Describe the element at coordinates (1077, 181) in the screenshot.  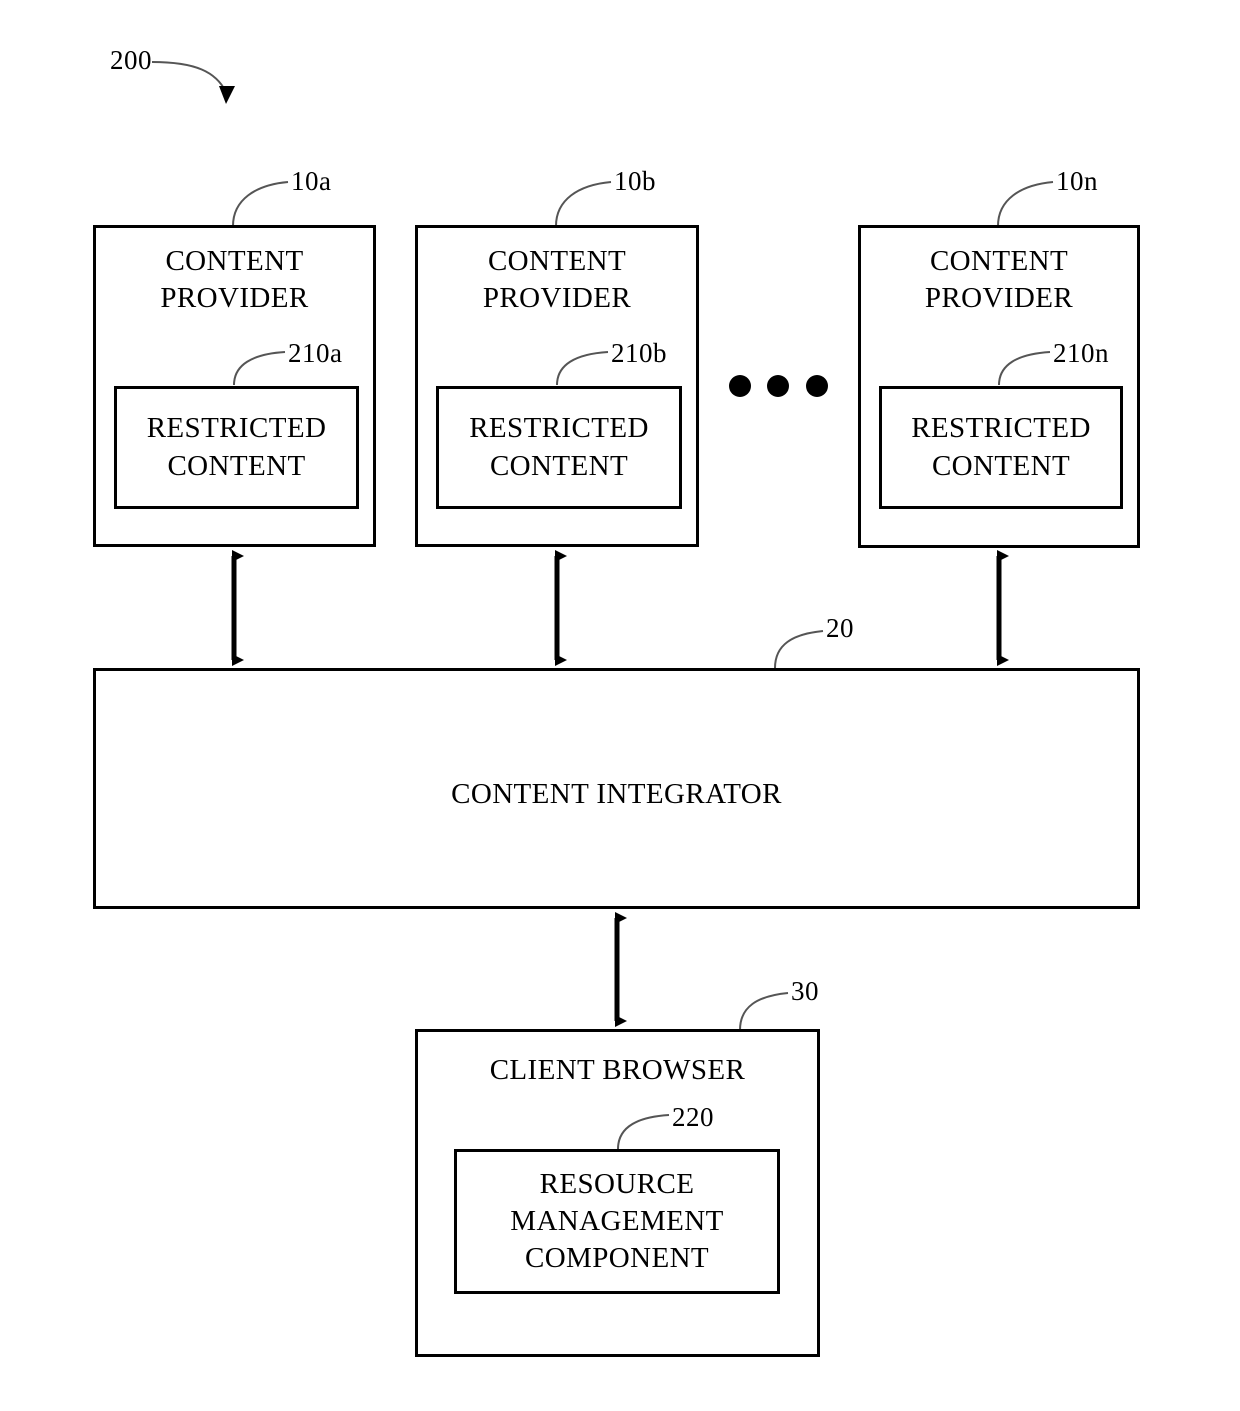
I see `ref-number-10n: 10n` at that location.